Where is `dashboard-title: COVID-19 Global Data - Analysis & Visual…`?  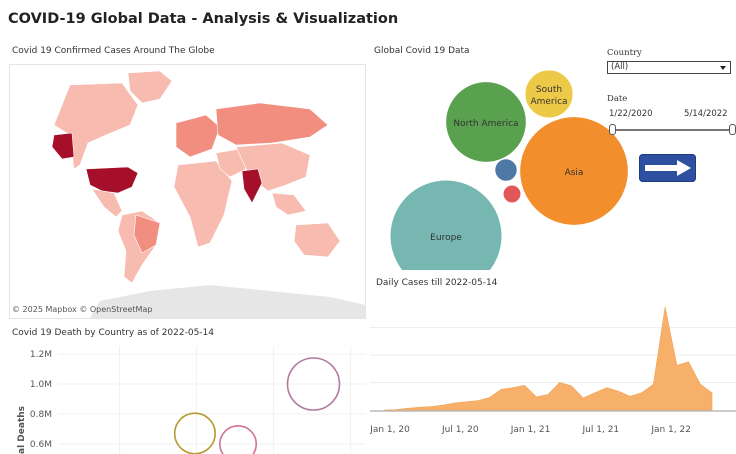
dashboard-title: COVID-19 Global Data - Analysis & Visual… is located at coordinates (203, 19).